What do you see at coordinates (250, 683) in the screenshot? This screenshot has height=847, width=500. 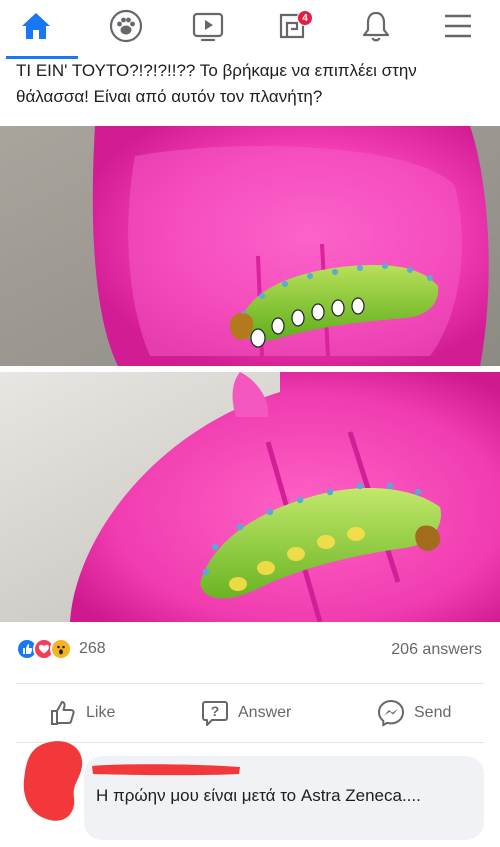 I see `divider-top` at bounding box center [250, 683].